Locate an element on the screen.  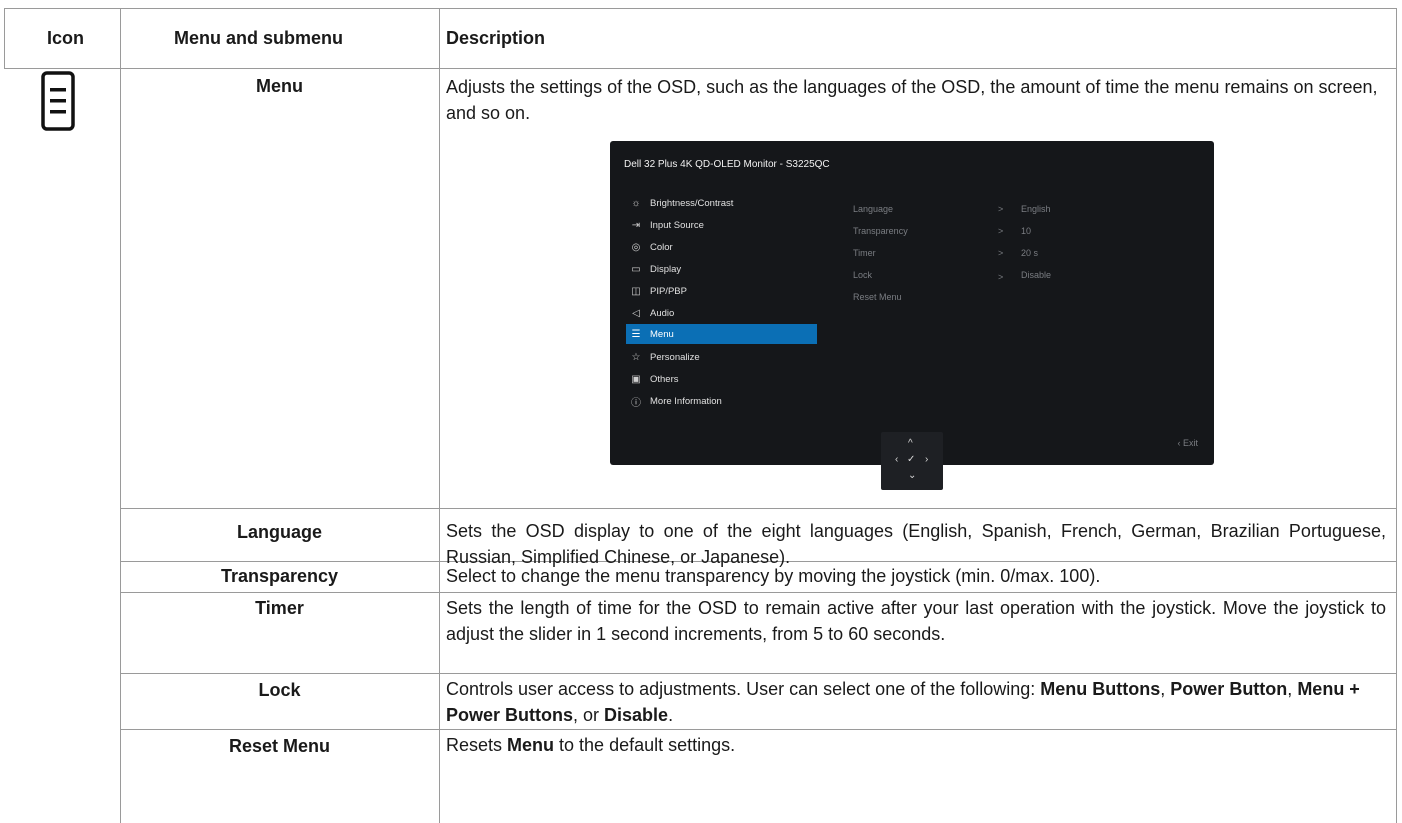
joystick-up-icon: ^ is located at coordinates (910, 443).